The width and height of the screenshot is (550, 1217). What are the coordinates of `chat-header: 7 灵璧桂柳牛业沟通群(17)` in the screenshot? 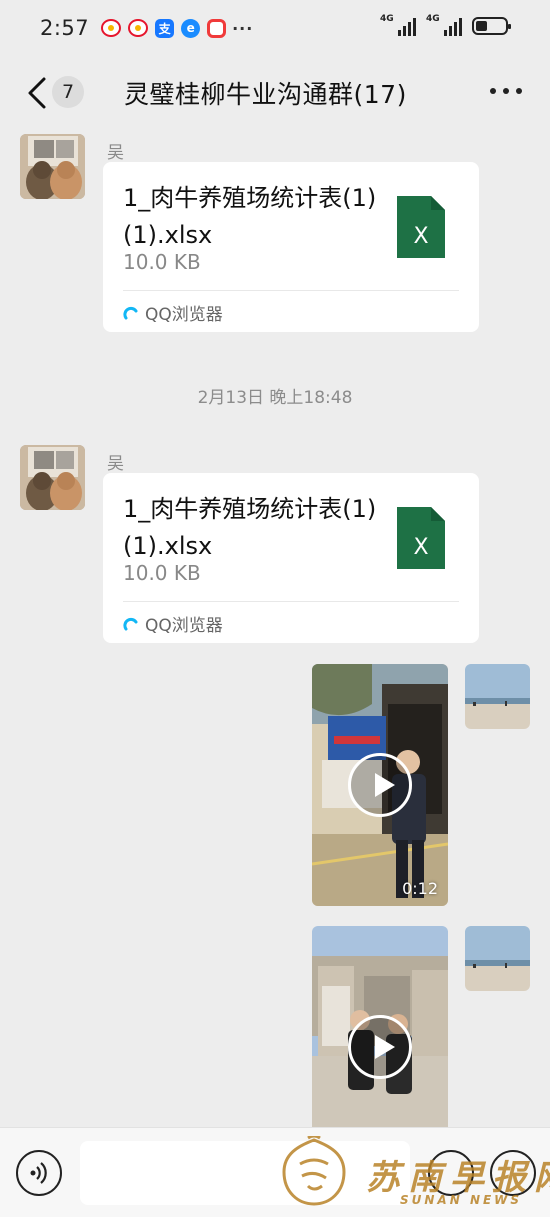 It's located at (275, 93).